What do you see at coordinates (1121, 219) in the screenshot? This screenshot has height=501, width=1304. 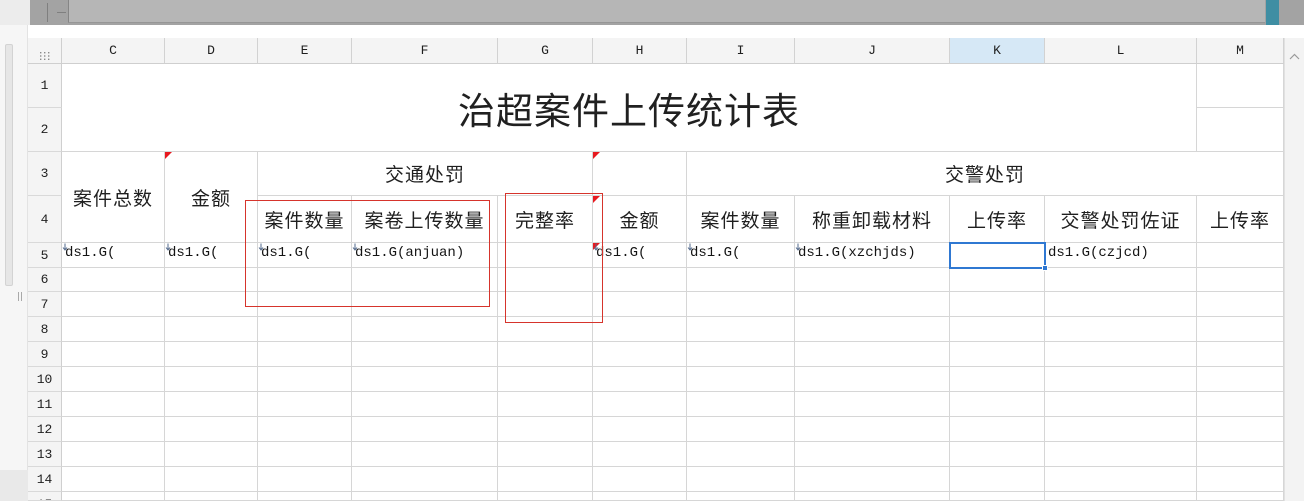 I see `header-police-evidence: 交警处罚佐证` at bounding box center [1121, 219].